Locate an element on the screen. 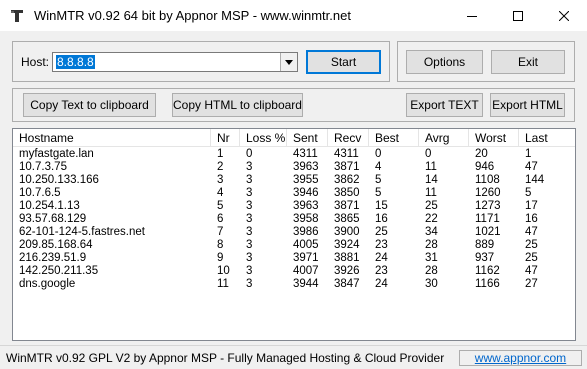 This screenshot has width=587, height=369. table-row: 10.7.3.75 2 3 3963 3871 4 11 946 47 is located at coordinates (294, 167).